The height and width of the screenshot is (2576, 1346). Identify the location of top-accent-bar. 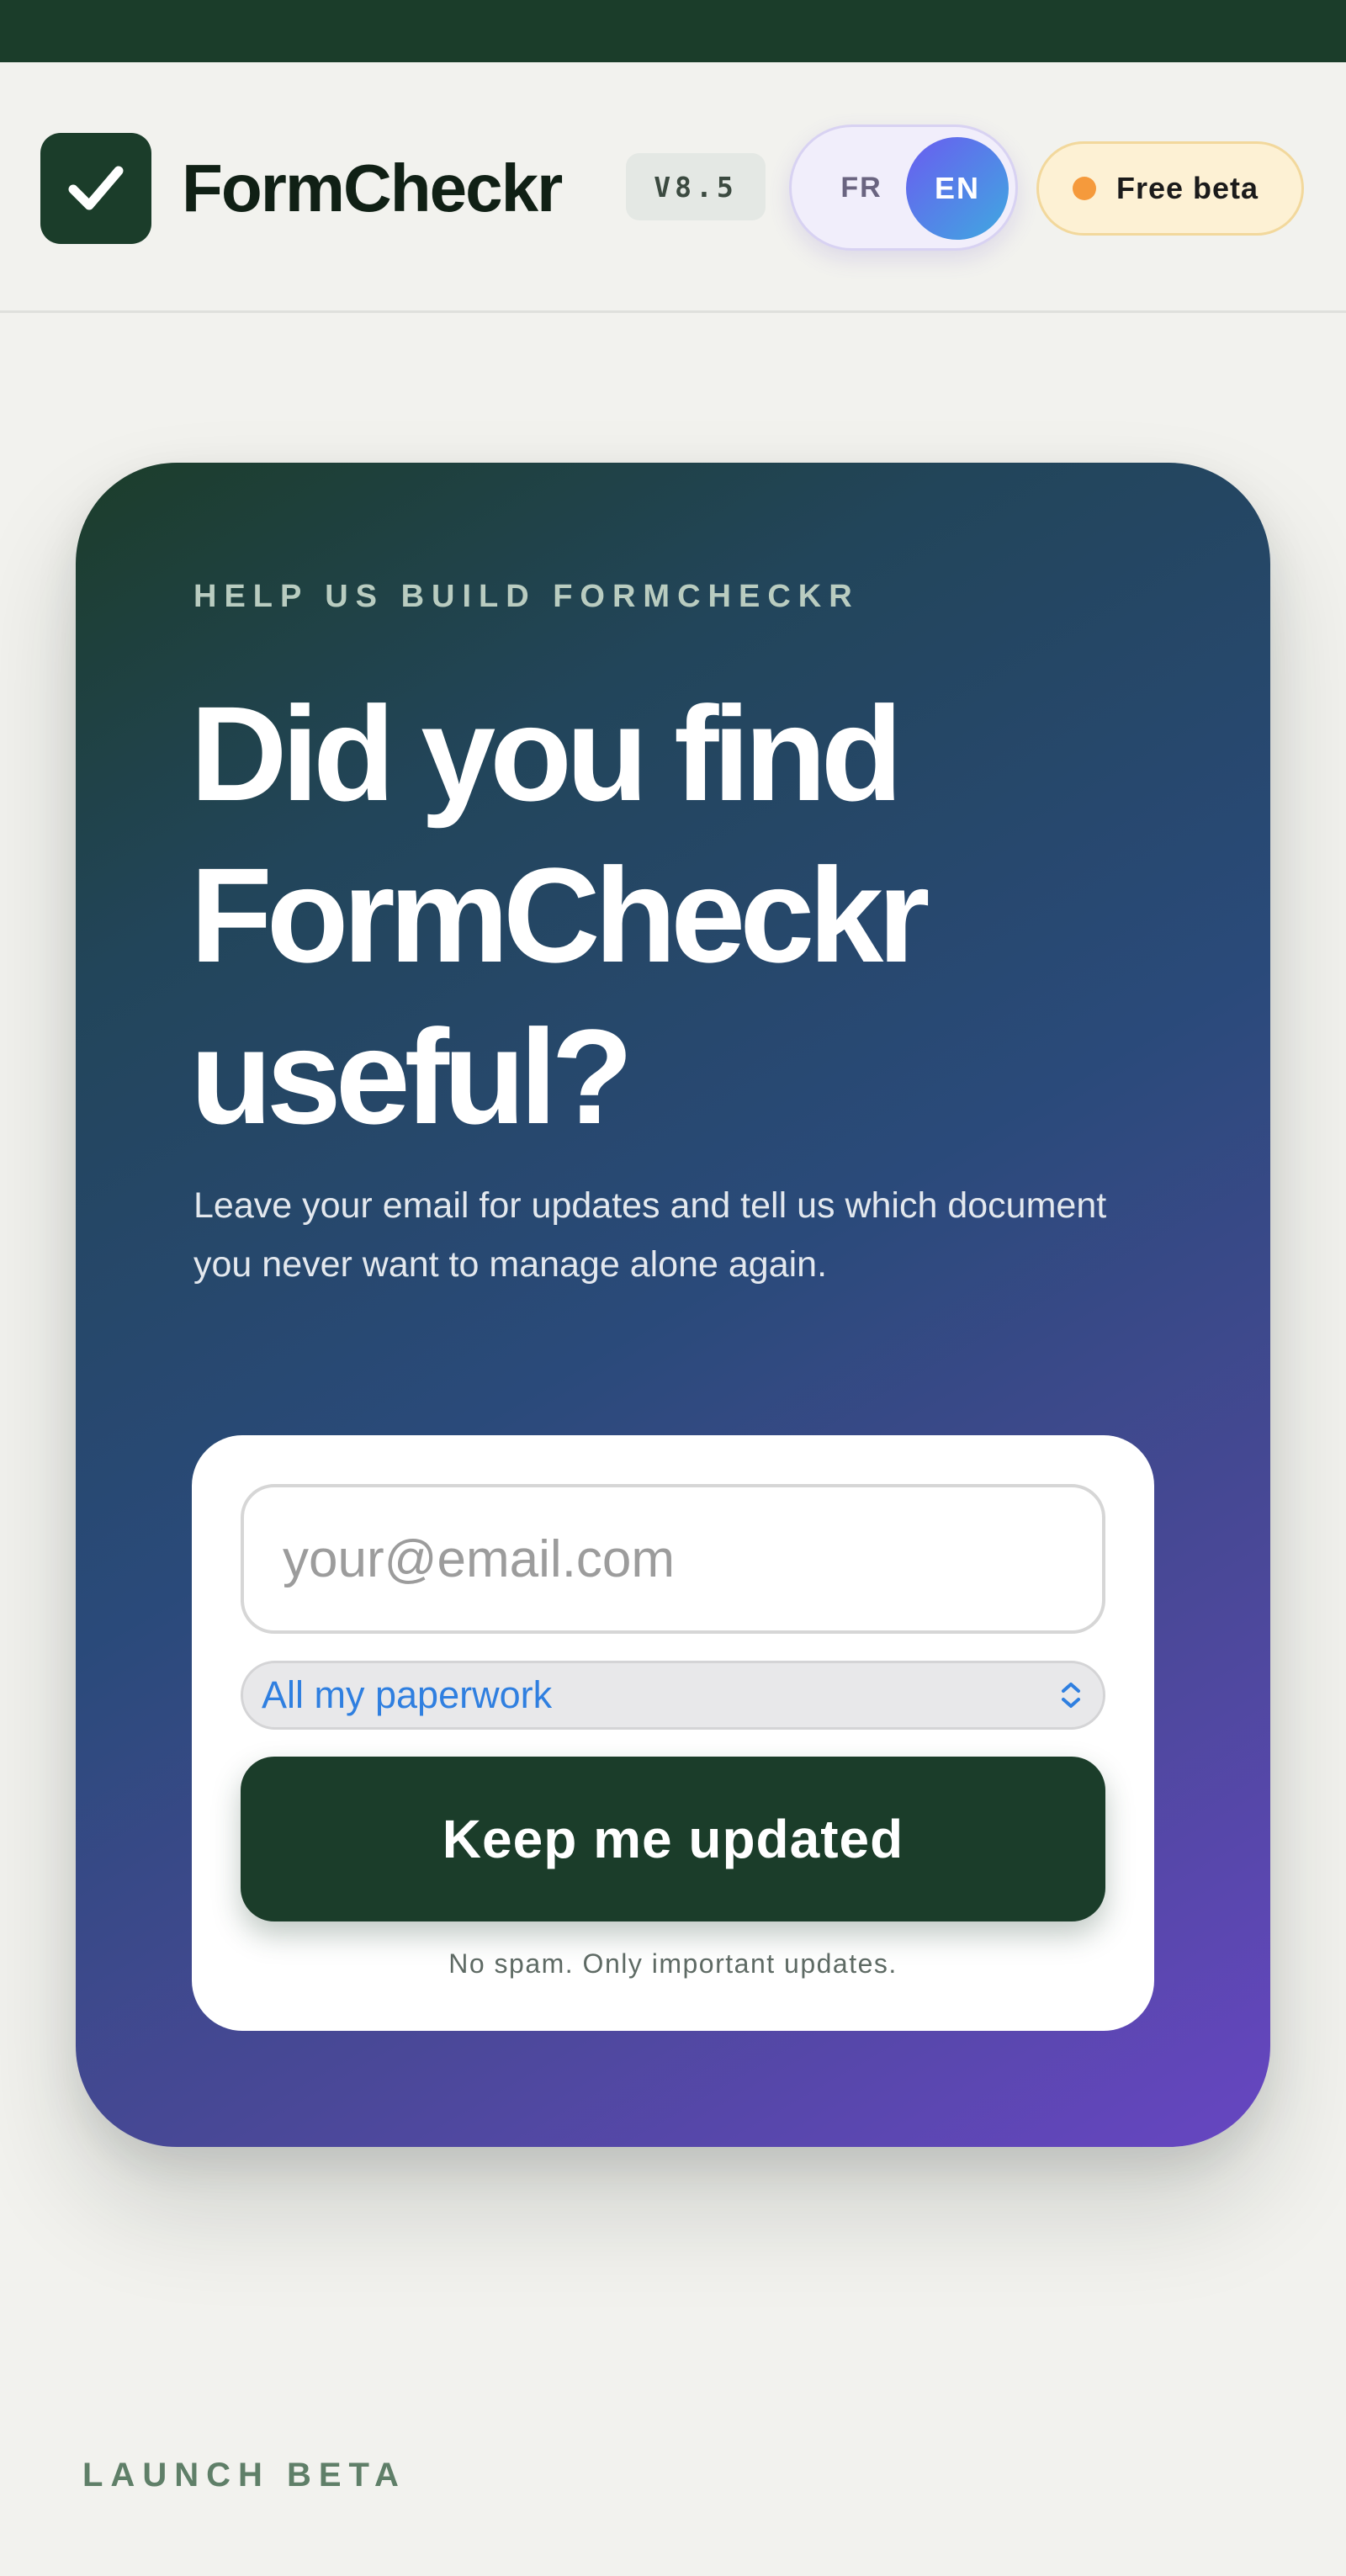
(673, 31).